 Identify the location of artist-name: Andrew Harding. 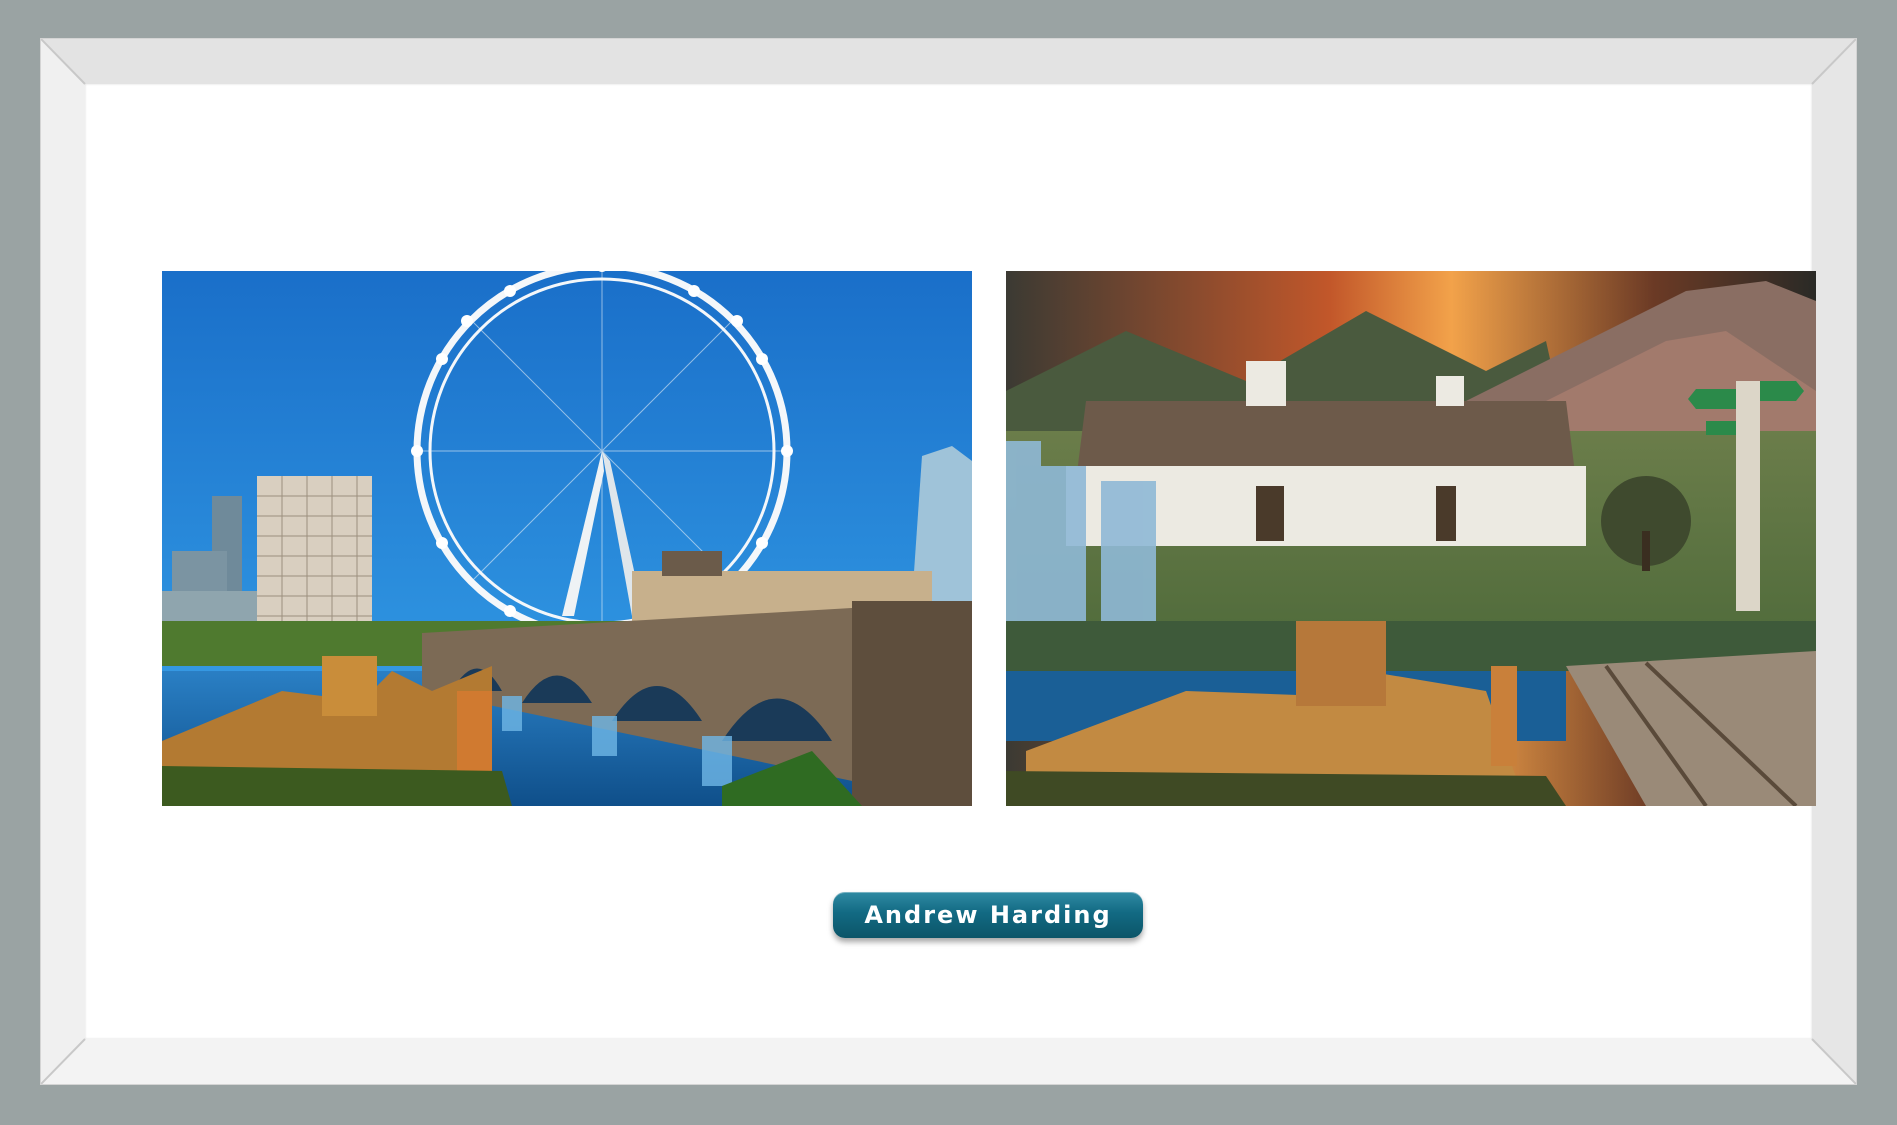
(988, 915).